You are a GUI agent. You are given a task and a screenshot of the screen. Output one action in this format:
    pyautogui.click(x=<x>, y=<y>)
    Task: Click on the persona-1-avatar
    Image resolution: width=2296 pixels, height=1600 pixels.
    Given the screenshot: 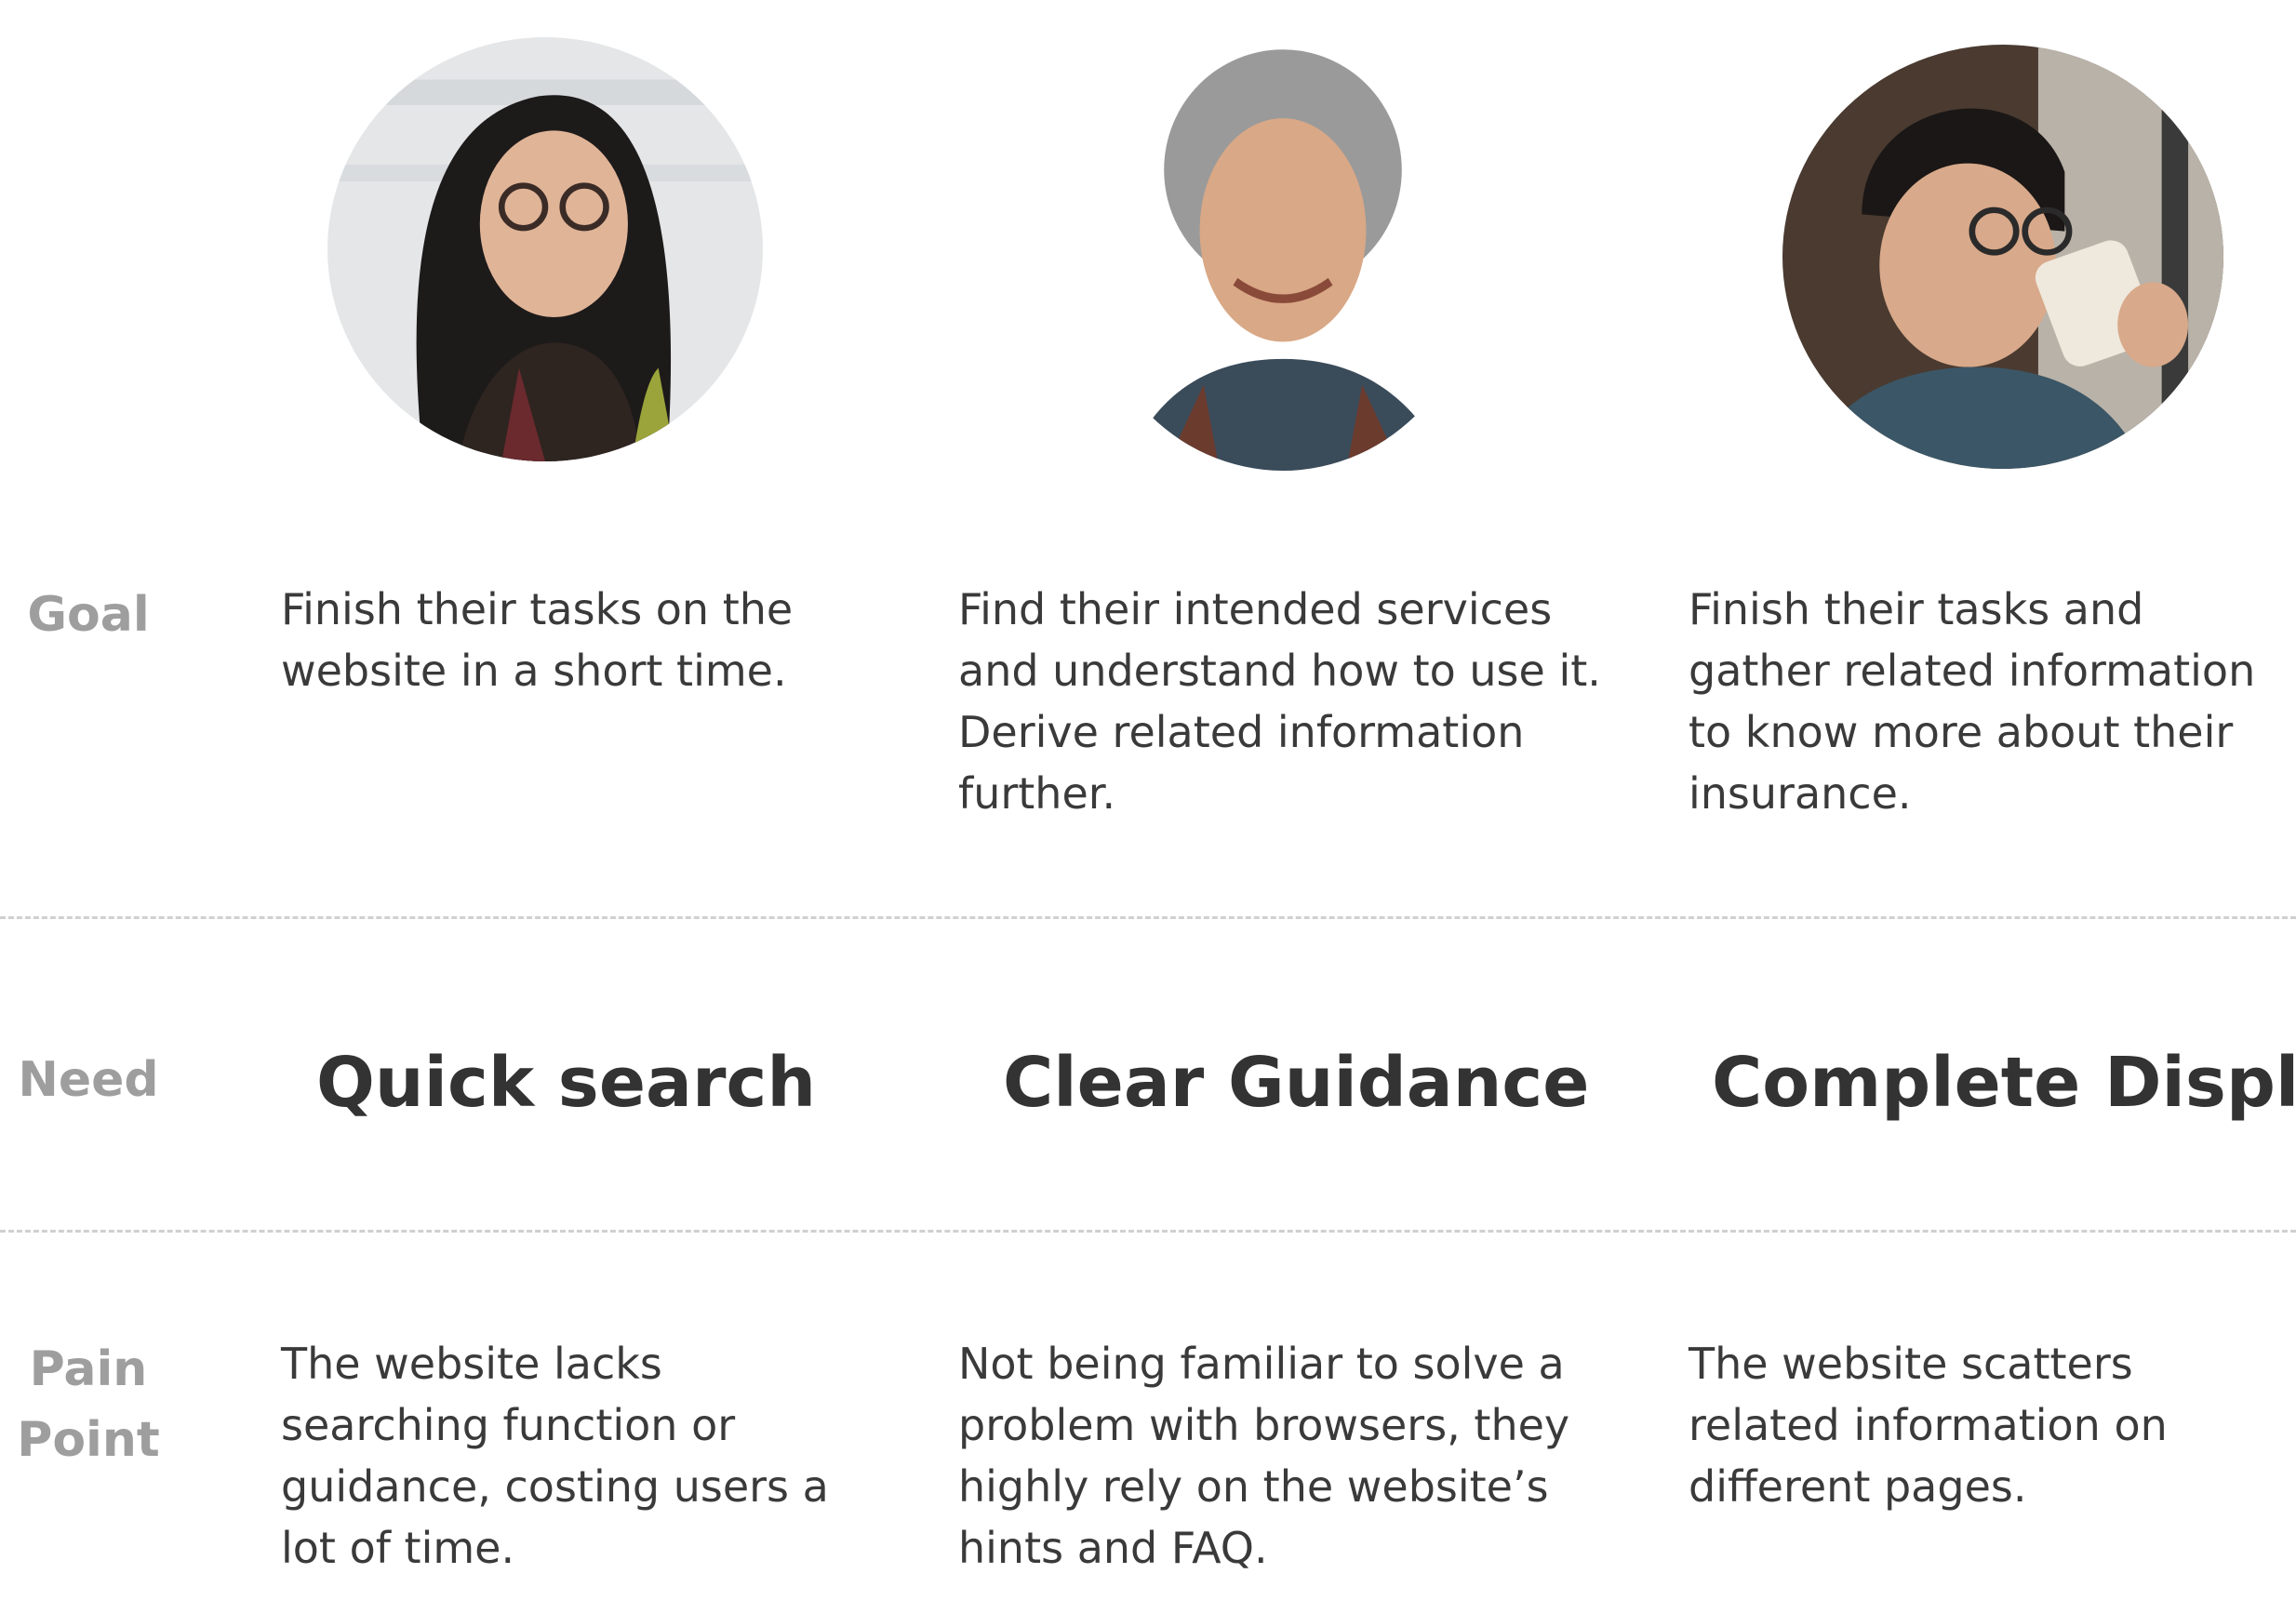 What is the action you would take?
    pyautogui.click(x=545, y=249)
    